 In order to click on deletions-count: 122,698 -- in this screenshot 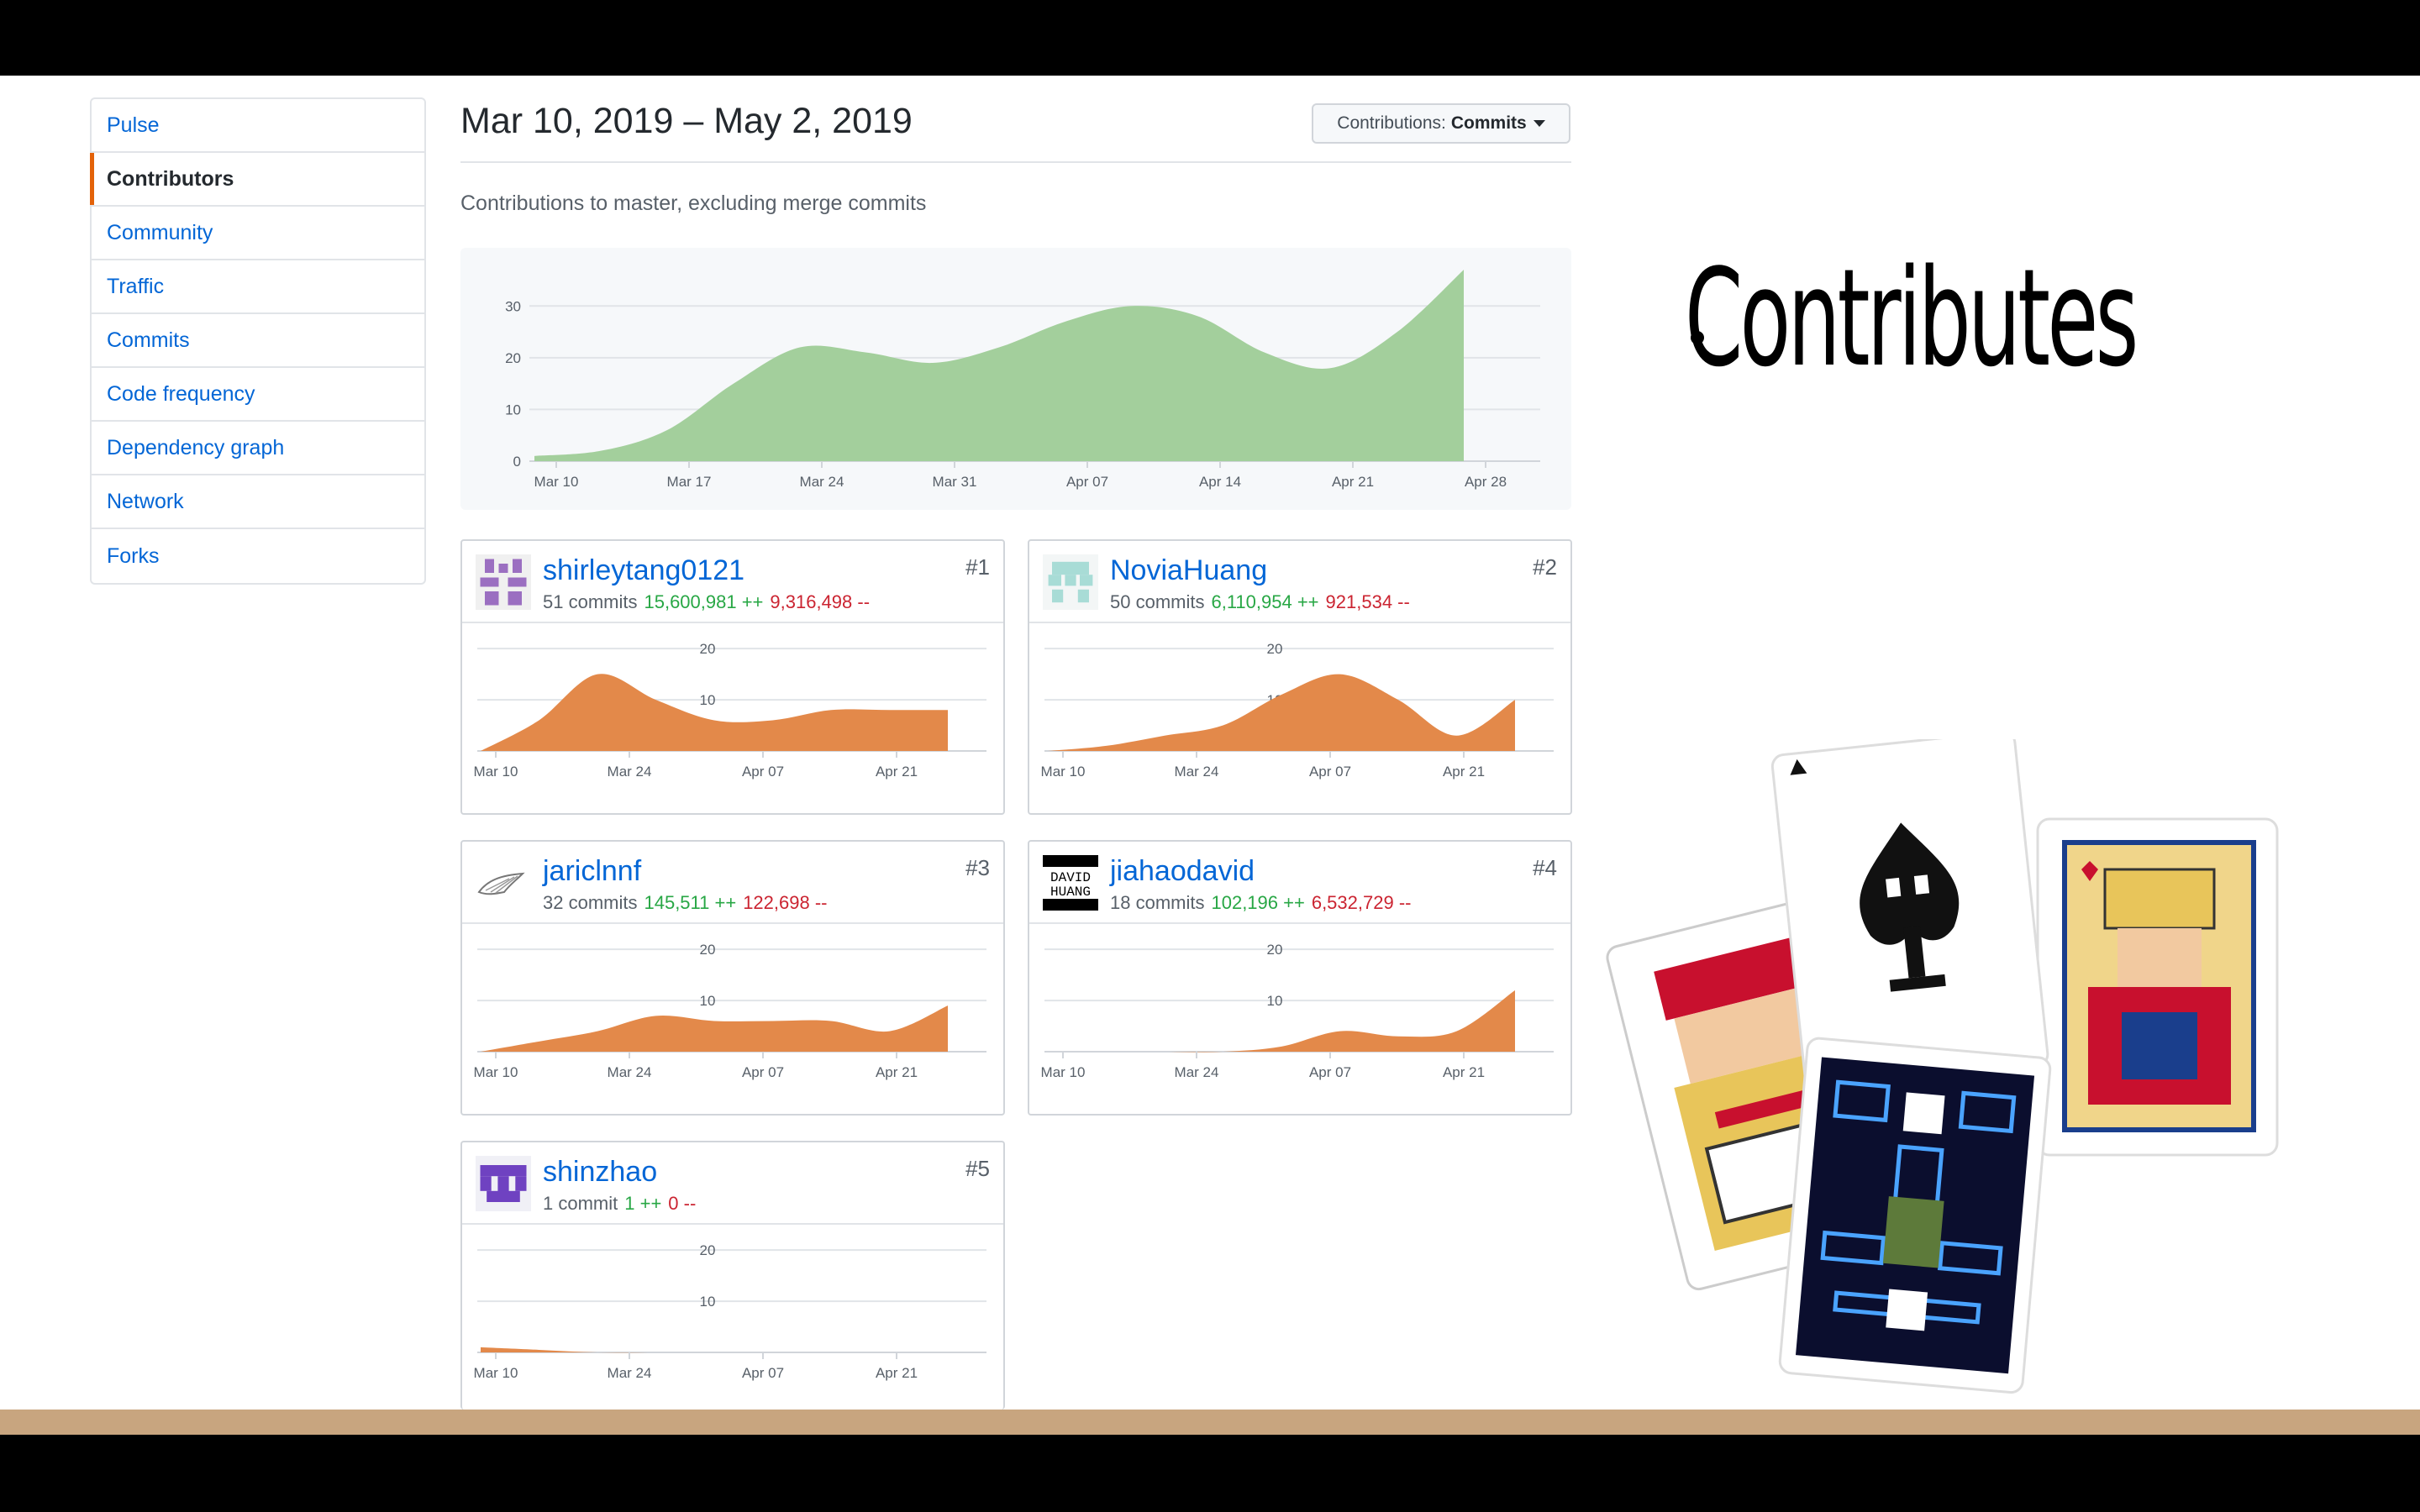, I will do `click(785, 902)`.